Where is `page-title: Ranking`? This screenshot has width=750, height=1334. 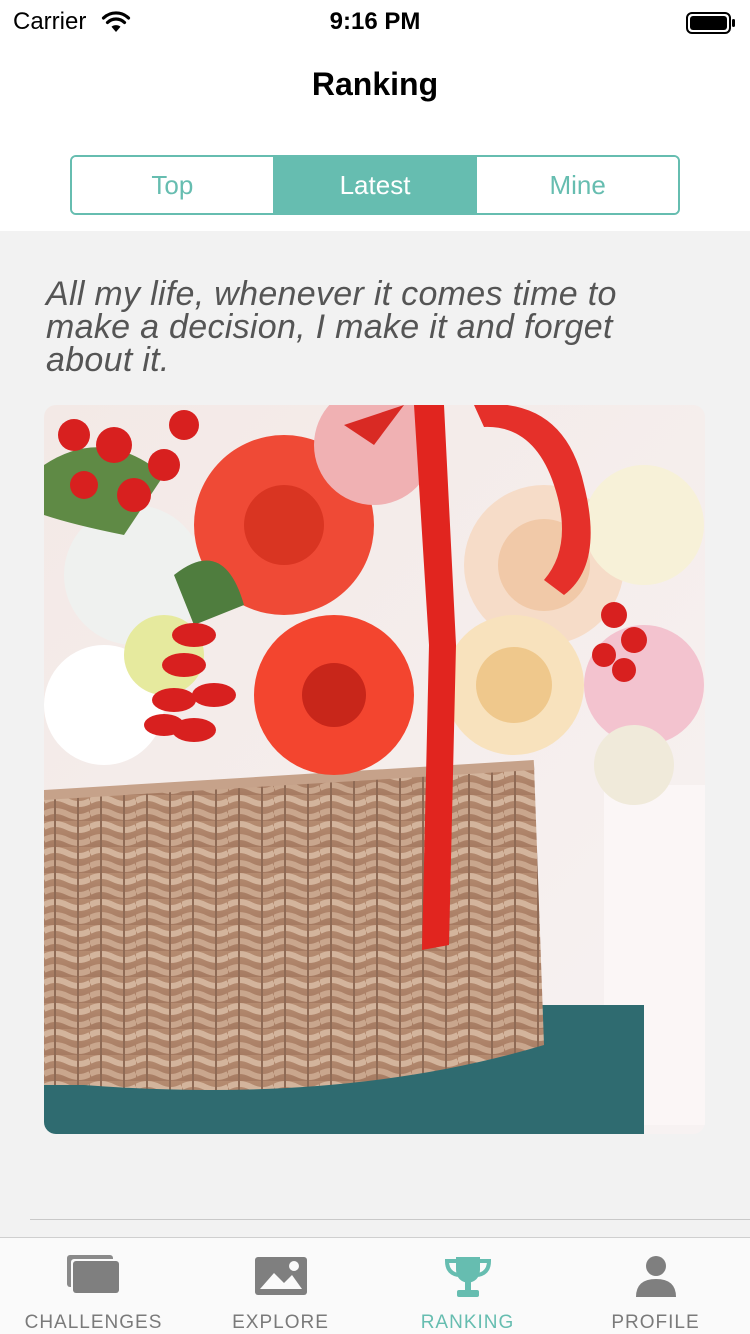
page-title: Ranking is located at coordinates (375, 84).